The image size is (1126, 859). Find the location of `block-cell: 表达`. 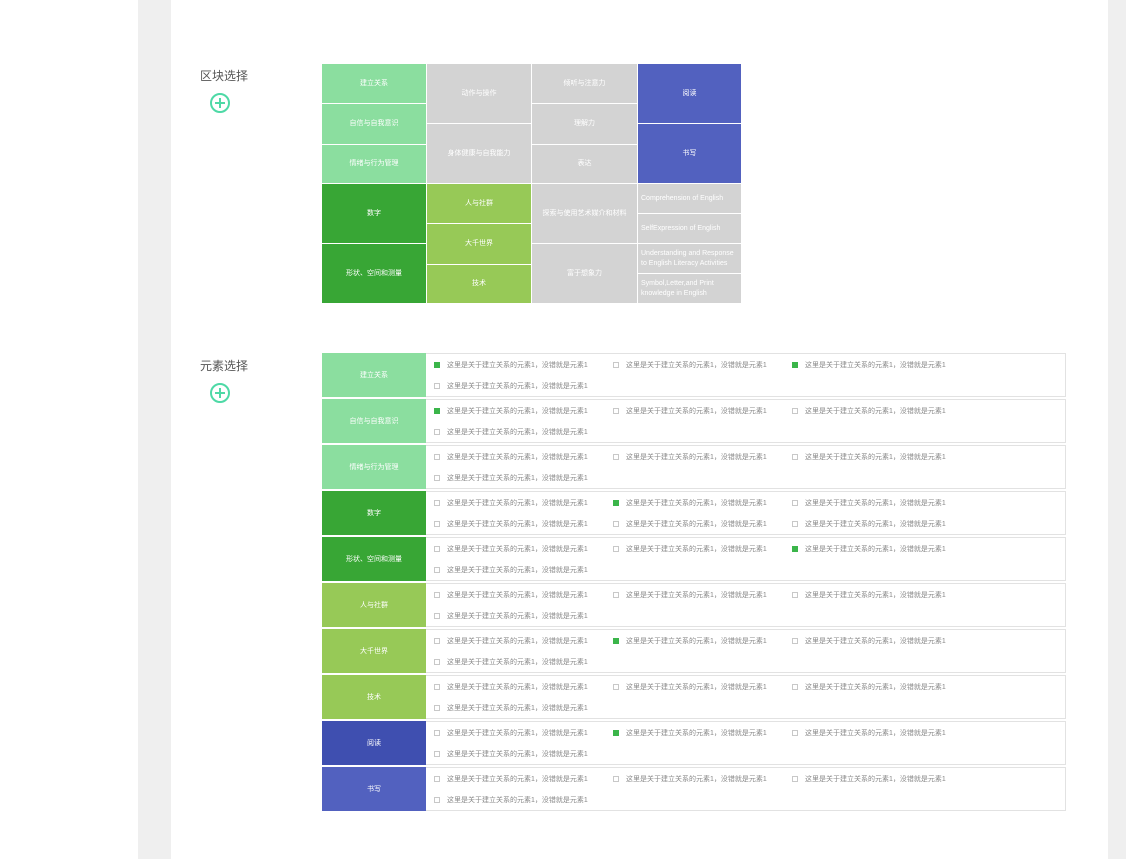

block-cell: 表达 is located at coordinates (584, 164).